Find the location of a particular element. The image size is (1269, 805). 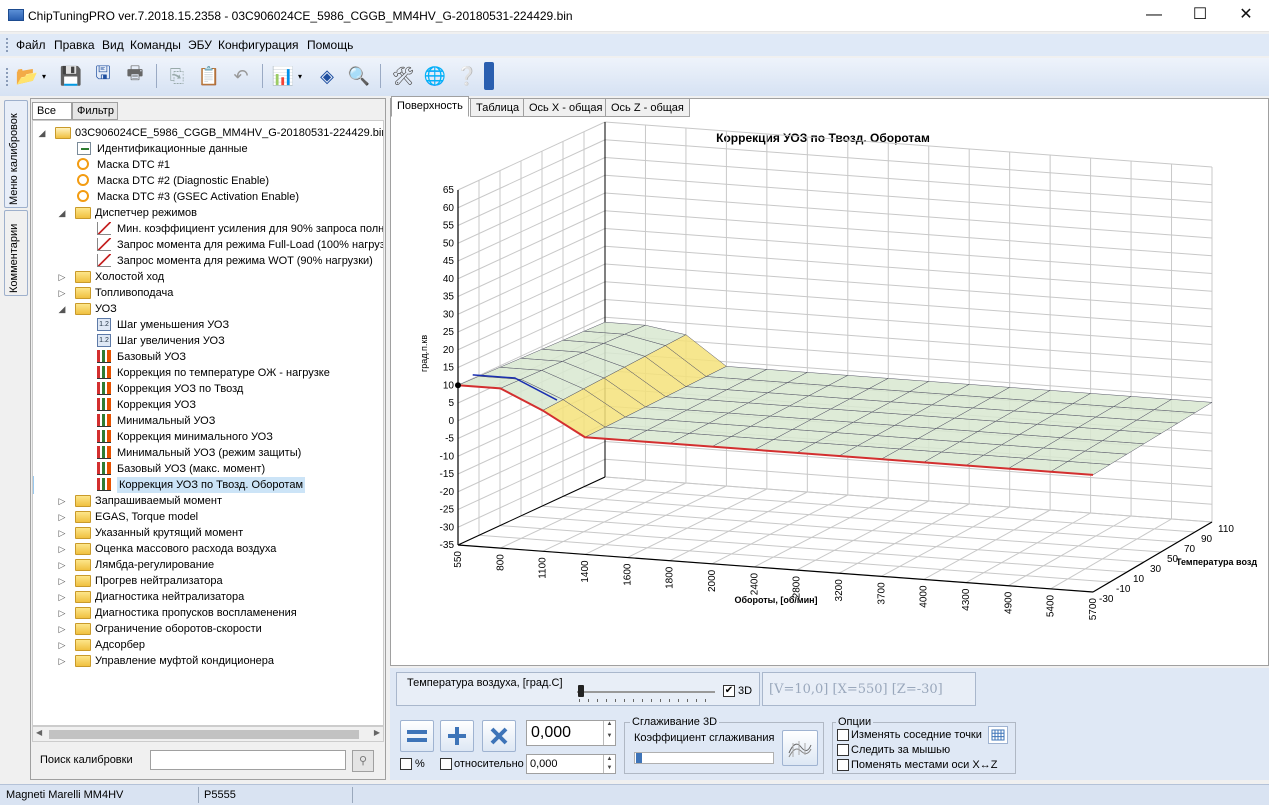

smoothing-slider-thumb is located at coordinates (639, 758).